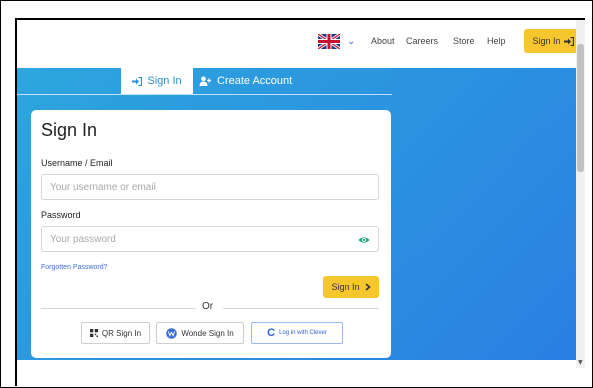 Image resolution: width=593 pixels, height=388 pixels. I want to click on qr-sign-in-label: QR Sign In, so click(121, 333).